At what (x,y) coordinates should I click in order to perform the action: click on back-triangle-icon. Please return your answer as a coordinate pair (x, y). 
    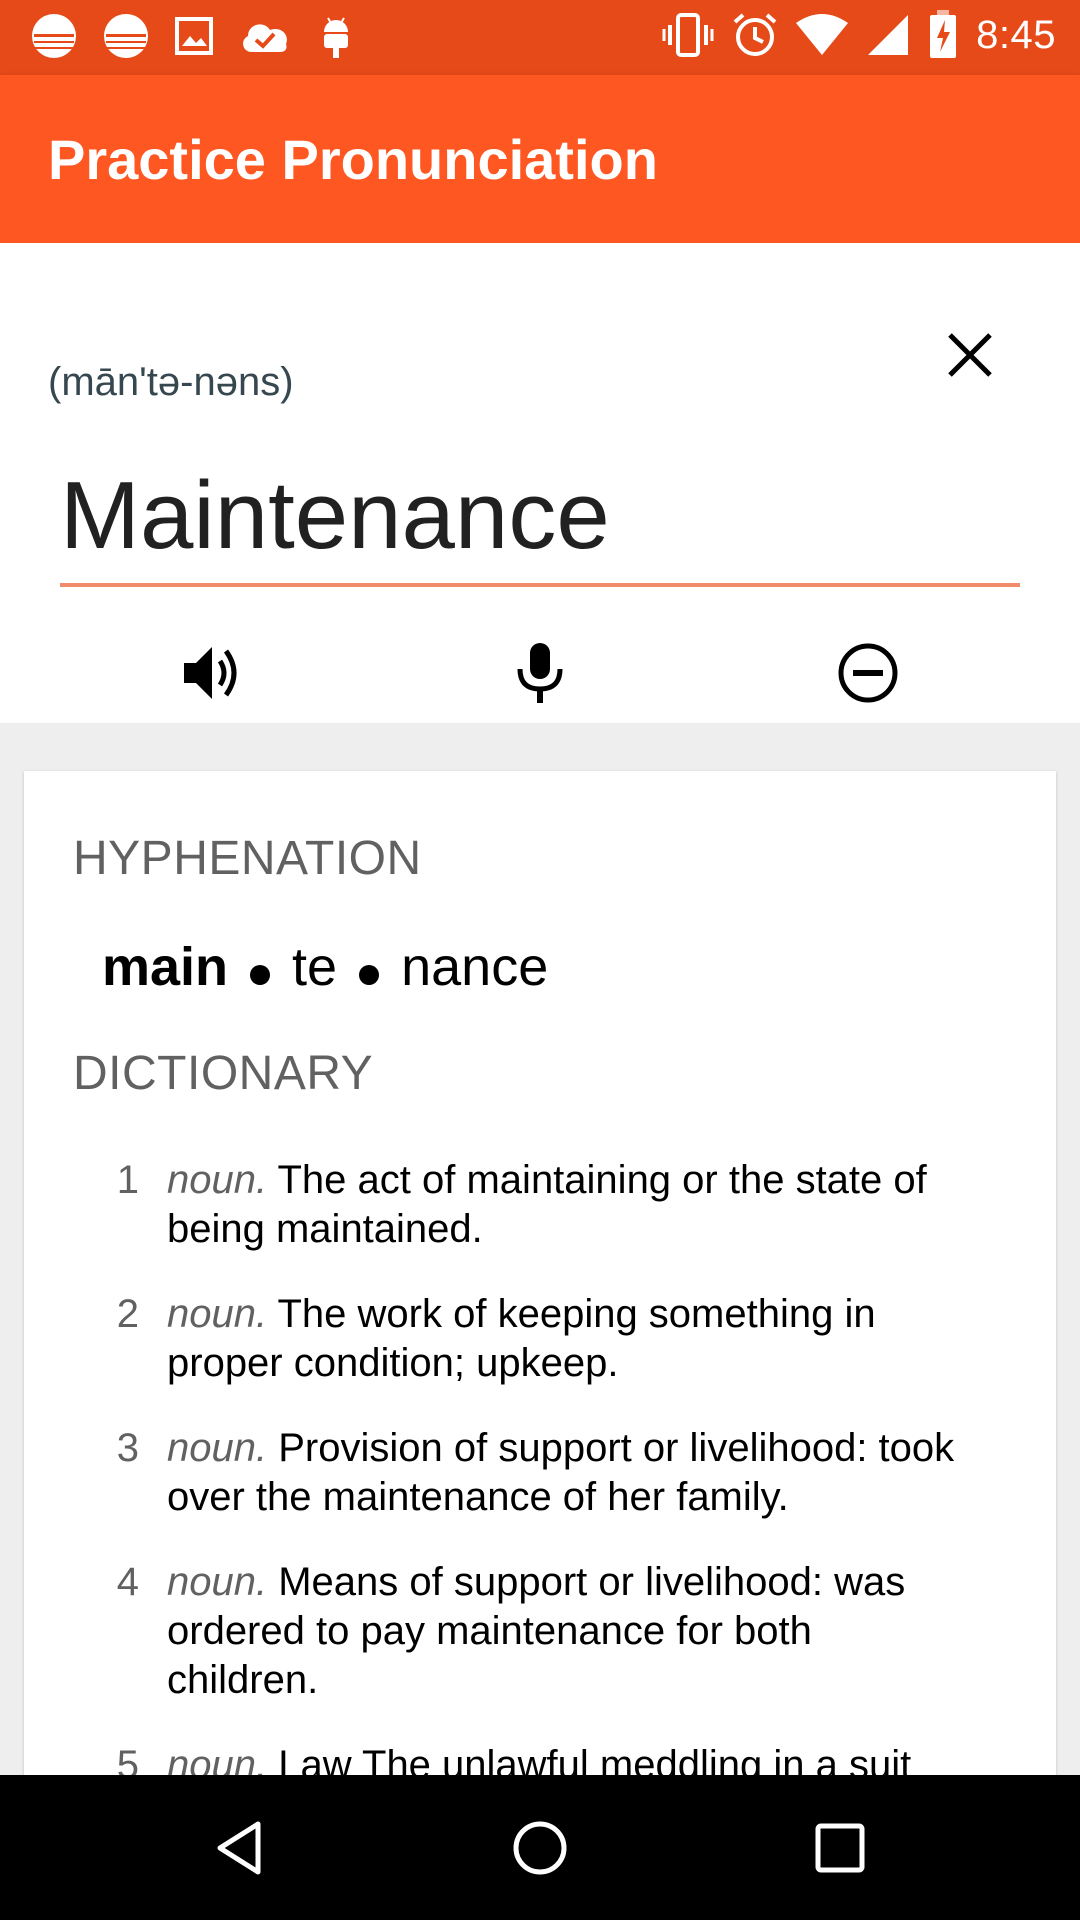
    Looking at the image, I should click on (239, 1848).